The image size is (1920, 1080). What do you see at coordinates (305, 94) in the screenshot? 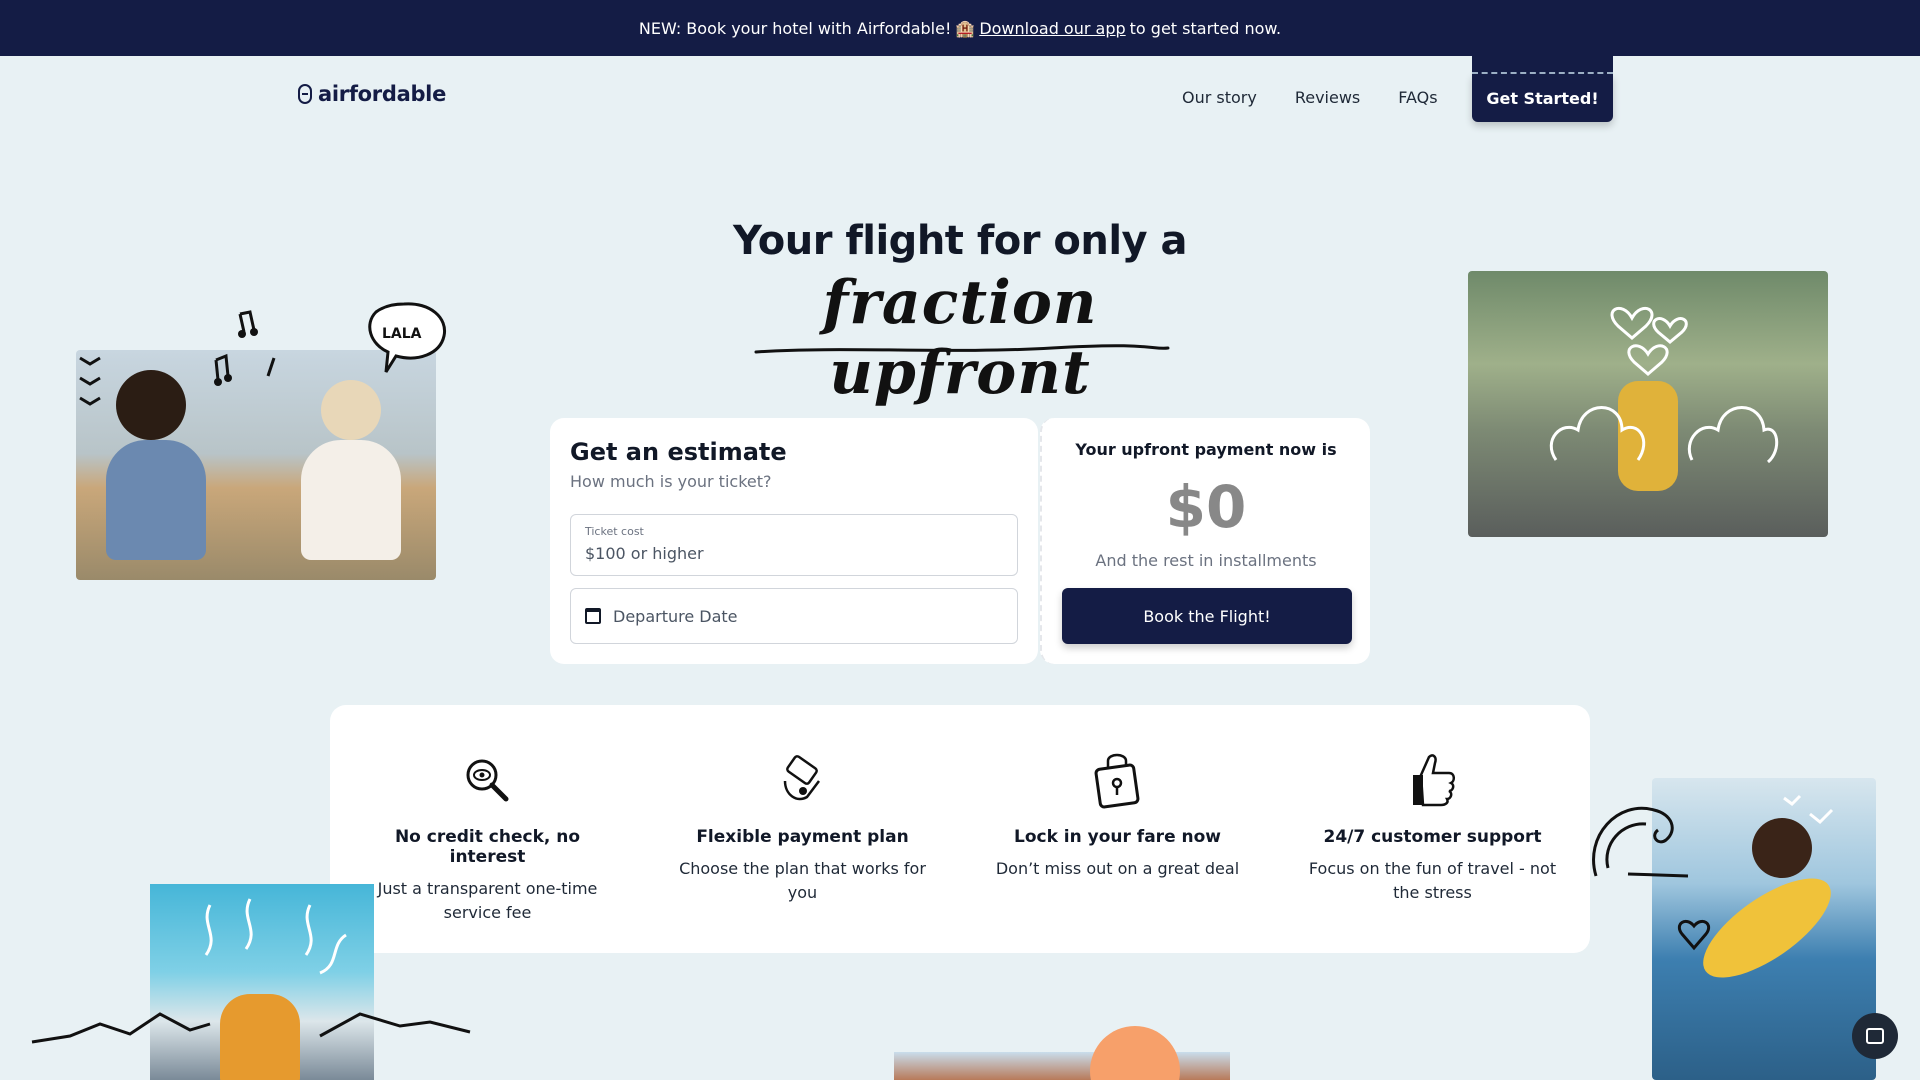
I see `logo-icon` at bounding box center [305, 94].